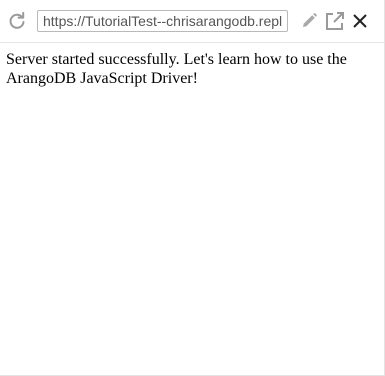 The height and width of the screenshot is (376, 385). Describe the element at coordinates (17, 21) in the screenshot. I see `reload-icon` at that location.